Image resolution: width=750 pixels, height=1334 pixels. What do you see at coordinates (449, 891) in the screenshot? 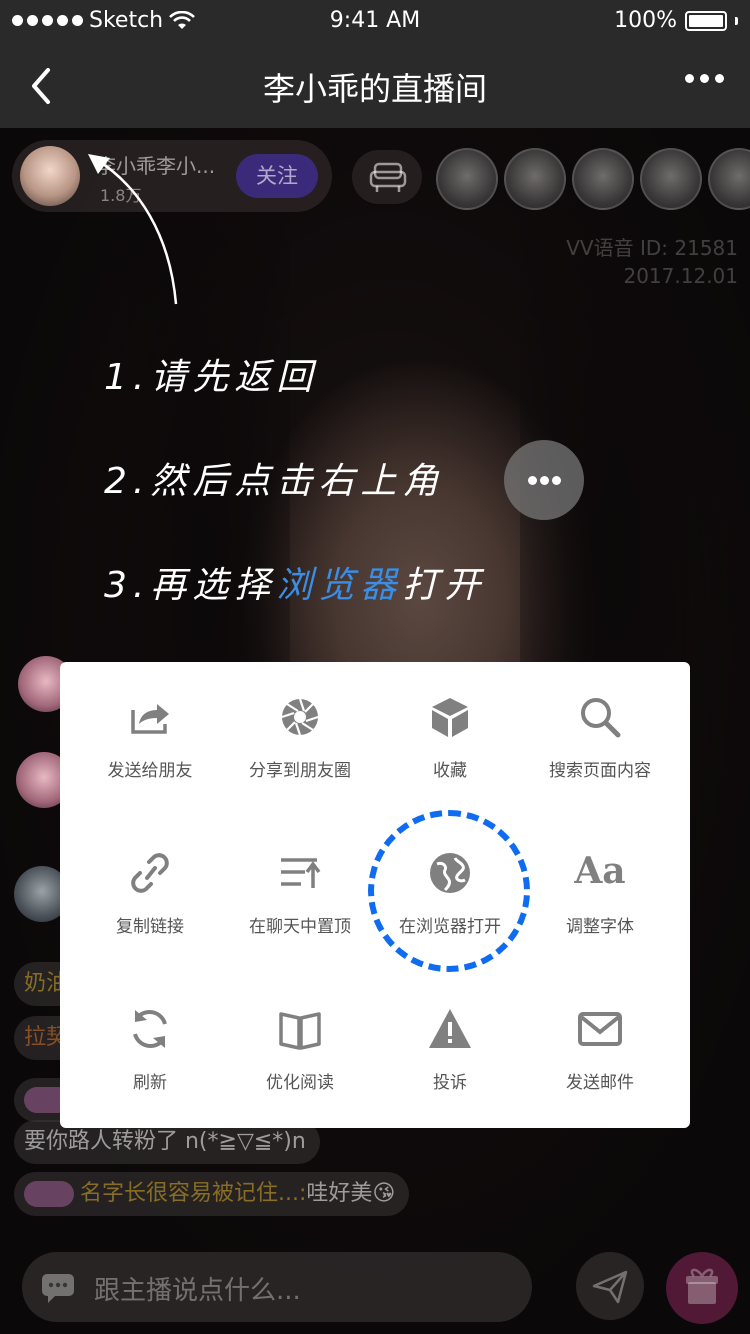
I see `highlight-ring` at bounding box center [449, 891].